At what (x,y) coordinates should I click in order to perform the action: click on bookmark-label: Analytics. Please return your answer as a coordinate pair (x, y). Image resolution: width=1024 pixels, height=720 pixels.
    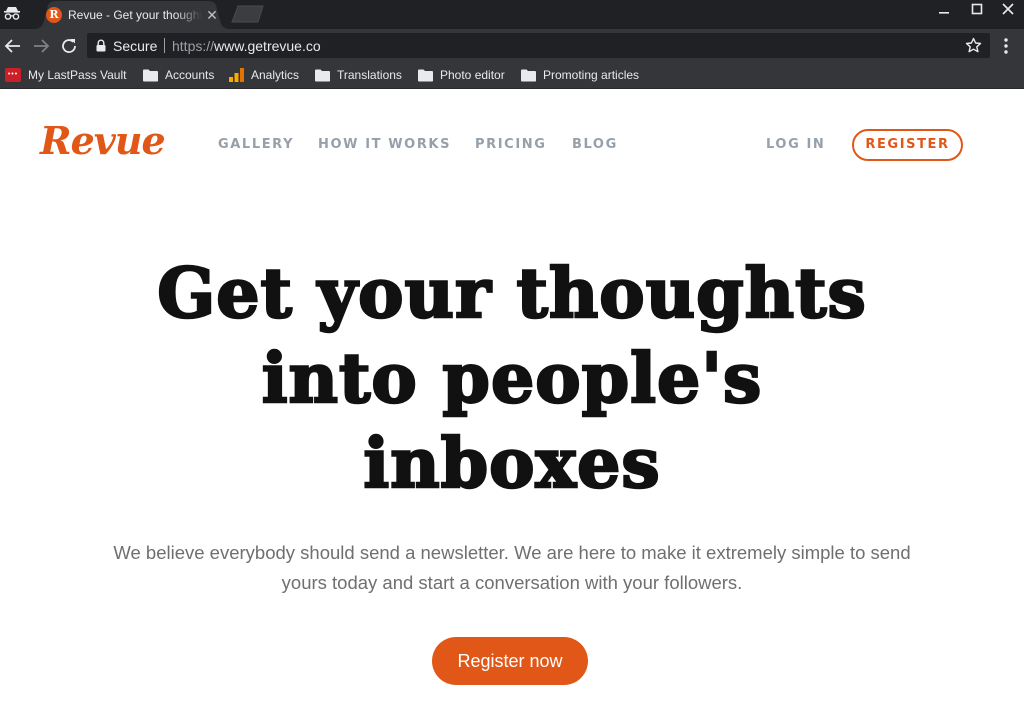
    Looking at the image, I should click on (275, 75).